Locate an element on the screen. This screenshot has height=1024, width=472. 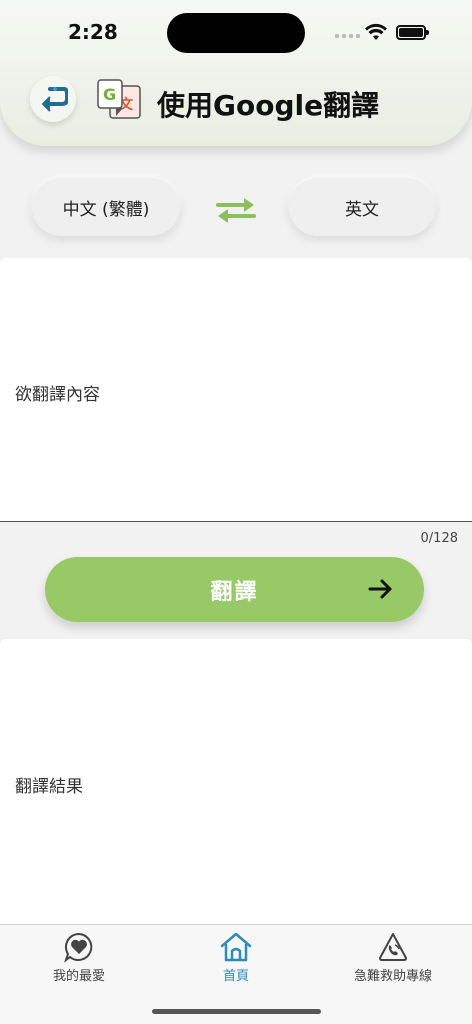
target-language-label: 英文 is located at coordinates (362, 209).